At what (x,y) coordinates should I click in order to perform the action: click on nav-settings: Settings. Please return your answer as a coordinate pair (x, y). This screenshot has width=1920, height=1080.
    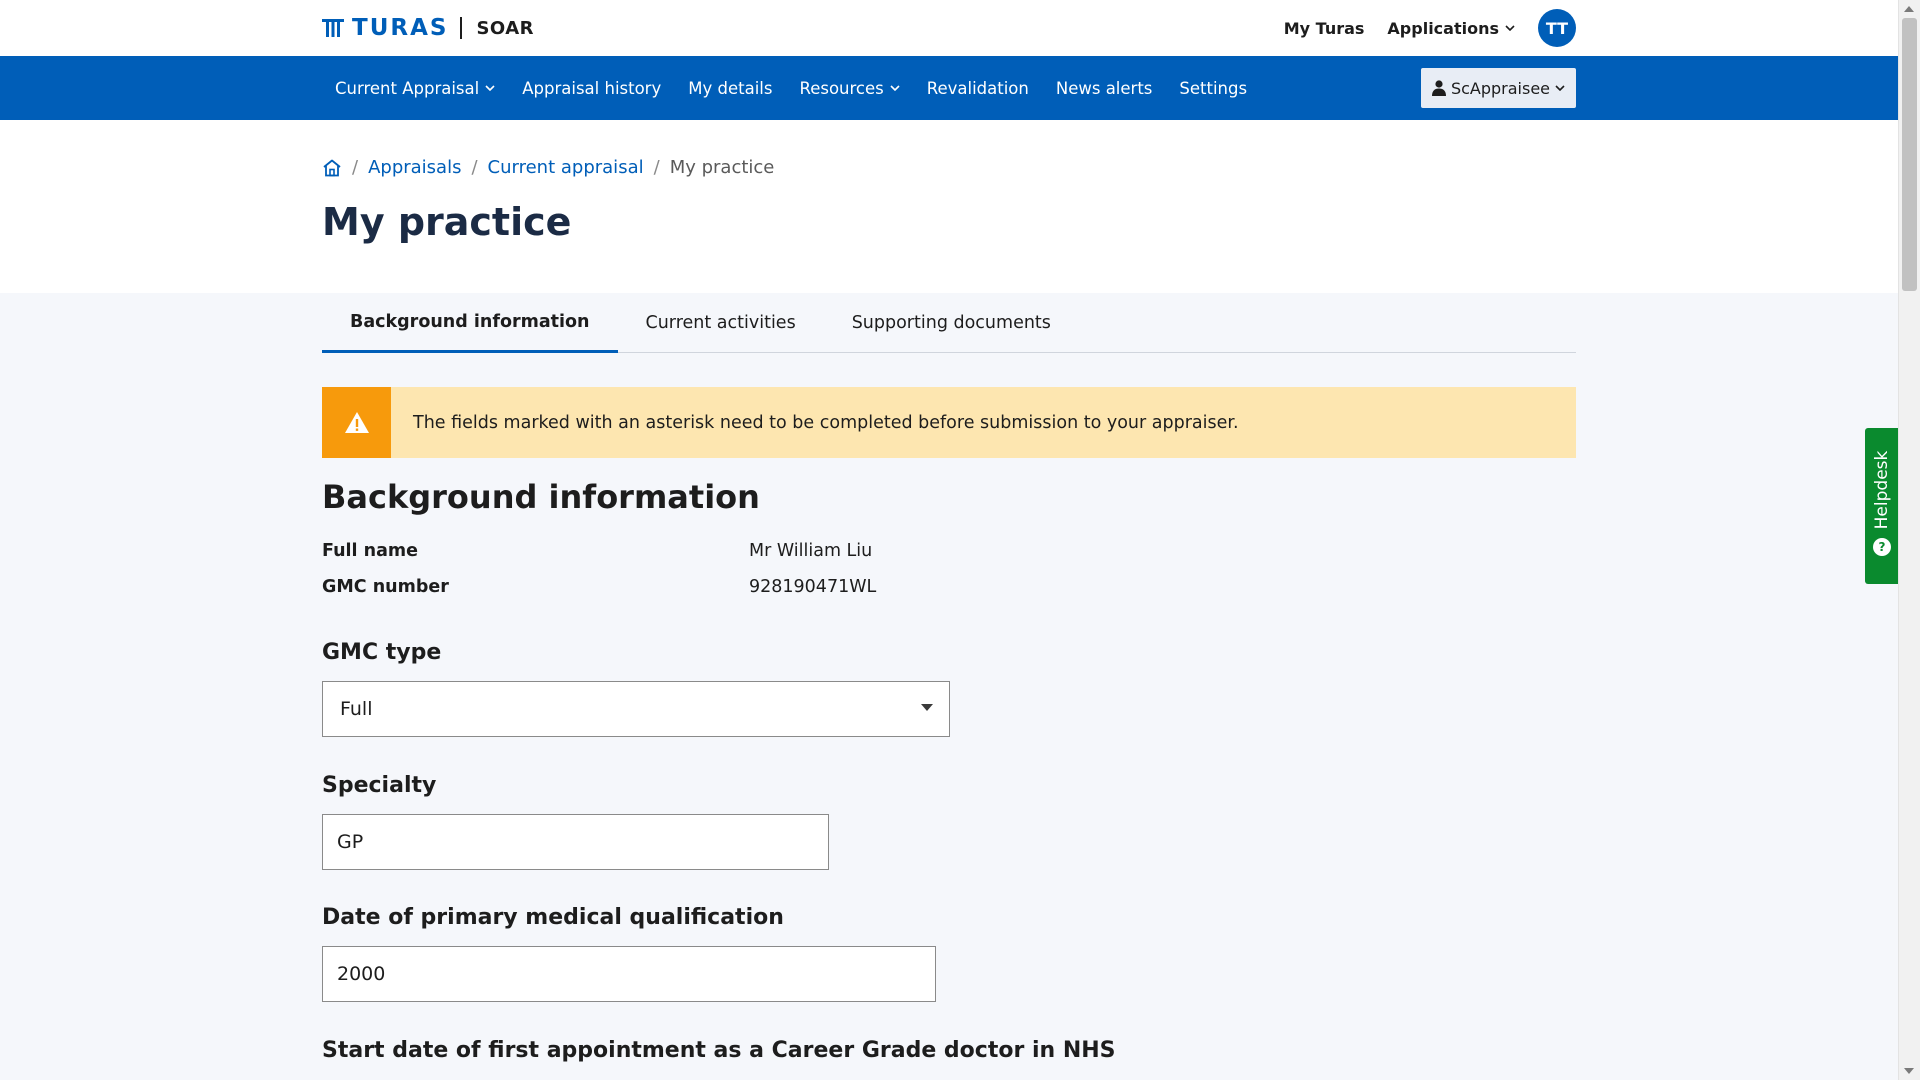
    Looking at the image, I should click on (1213, 88).